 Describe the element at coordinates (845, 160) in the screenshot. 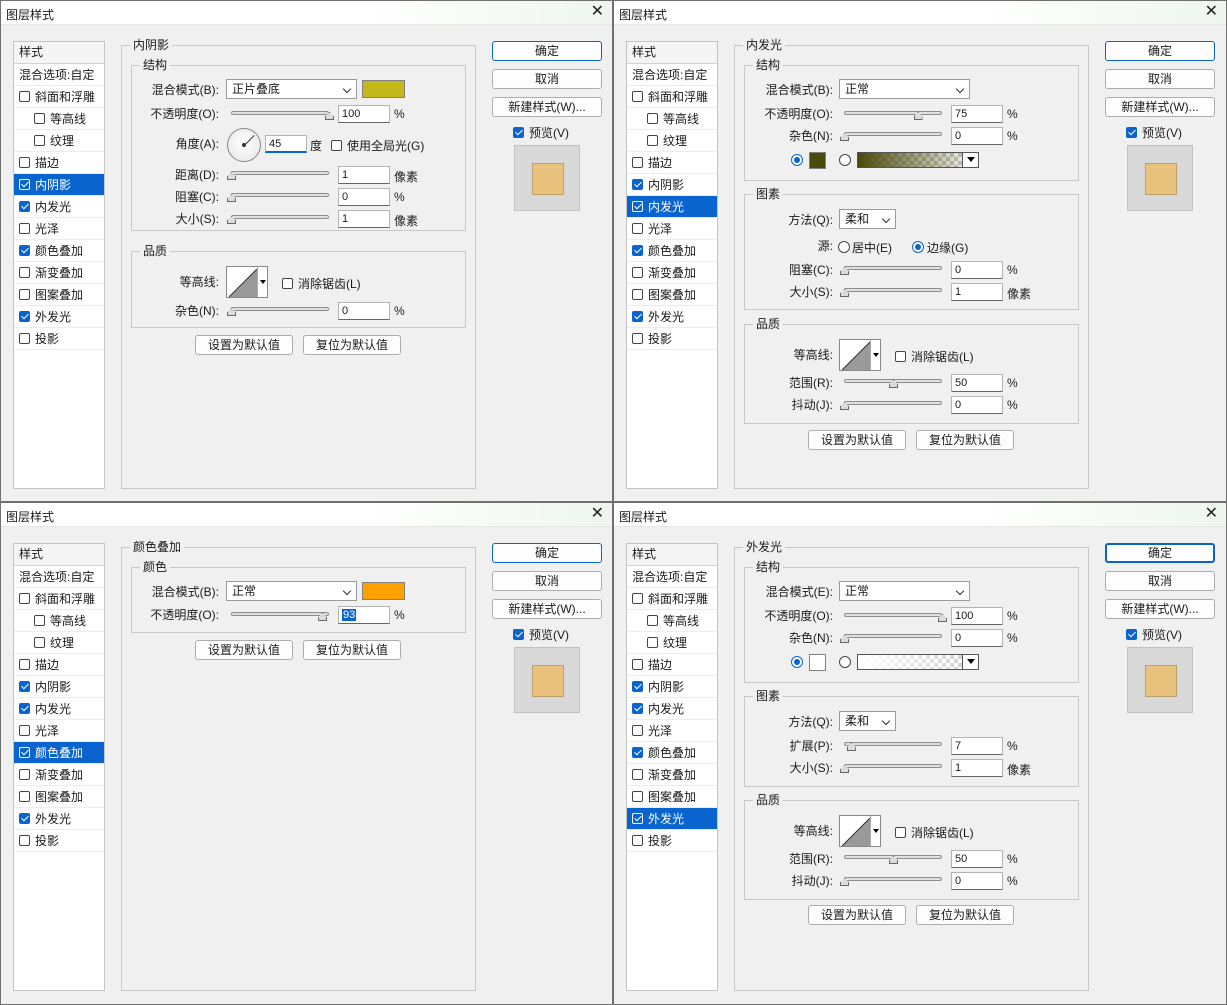

I see `gradient-radio` at that location.